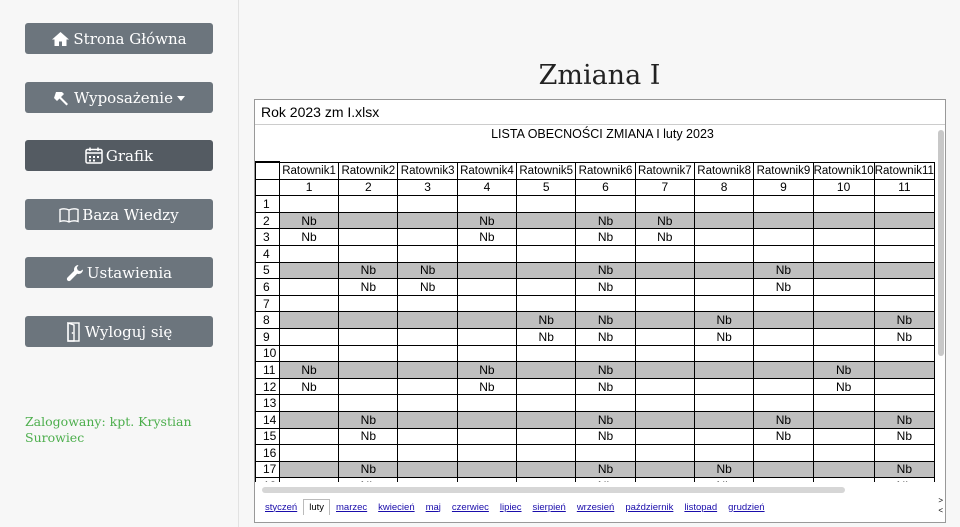 This screenshot has width=960, height=527. I want to click on sheet-tab: październik, so click(649, 507).